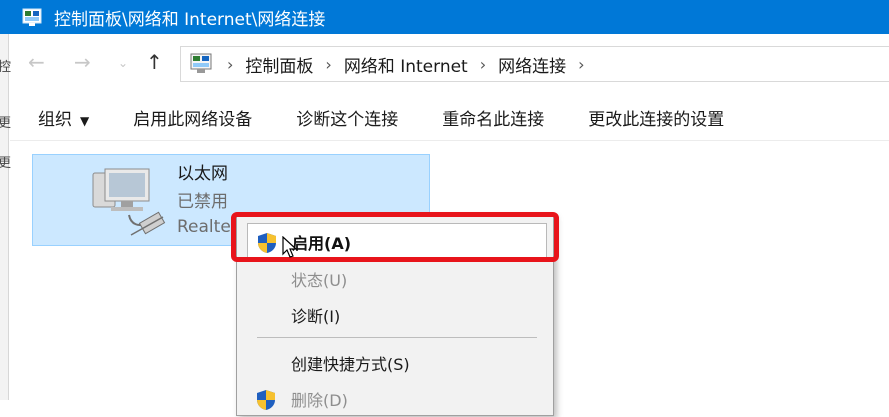 This screenshot has width=889, height=417. I want to click on breadcrumb-control-panel: 控制面板, so click(279, 64).